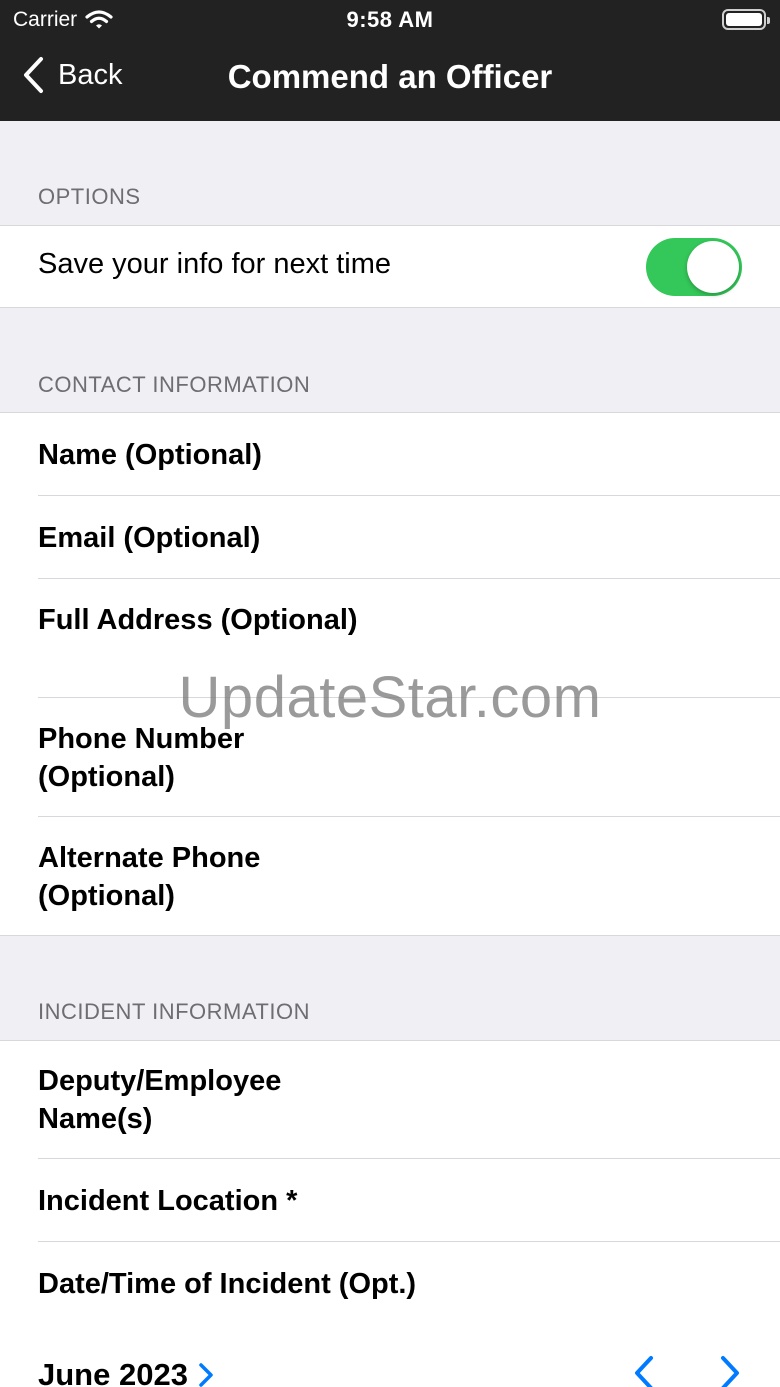 This screenshot has height=1387, width=780. Describe the element at coordinates (730, 1371) in the screenshot. I see `next-month-button` at that location.